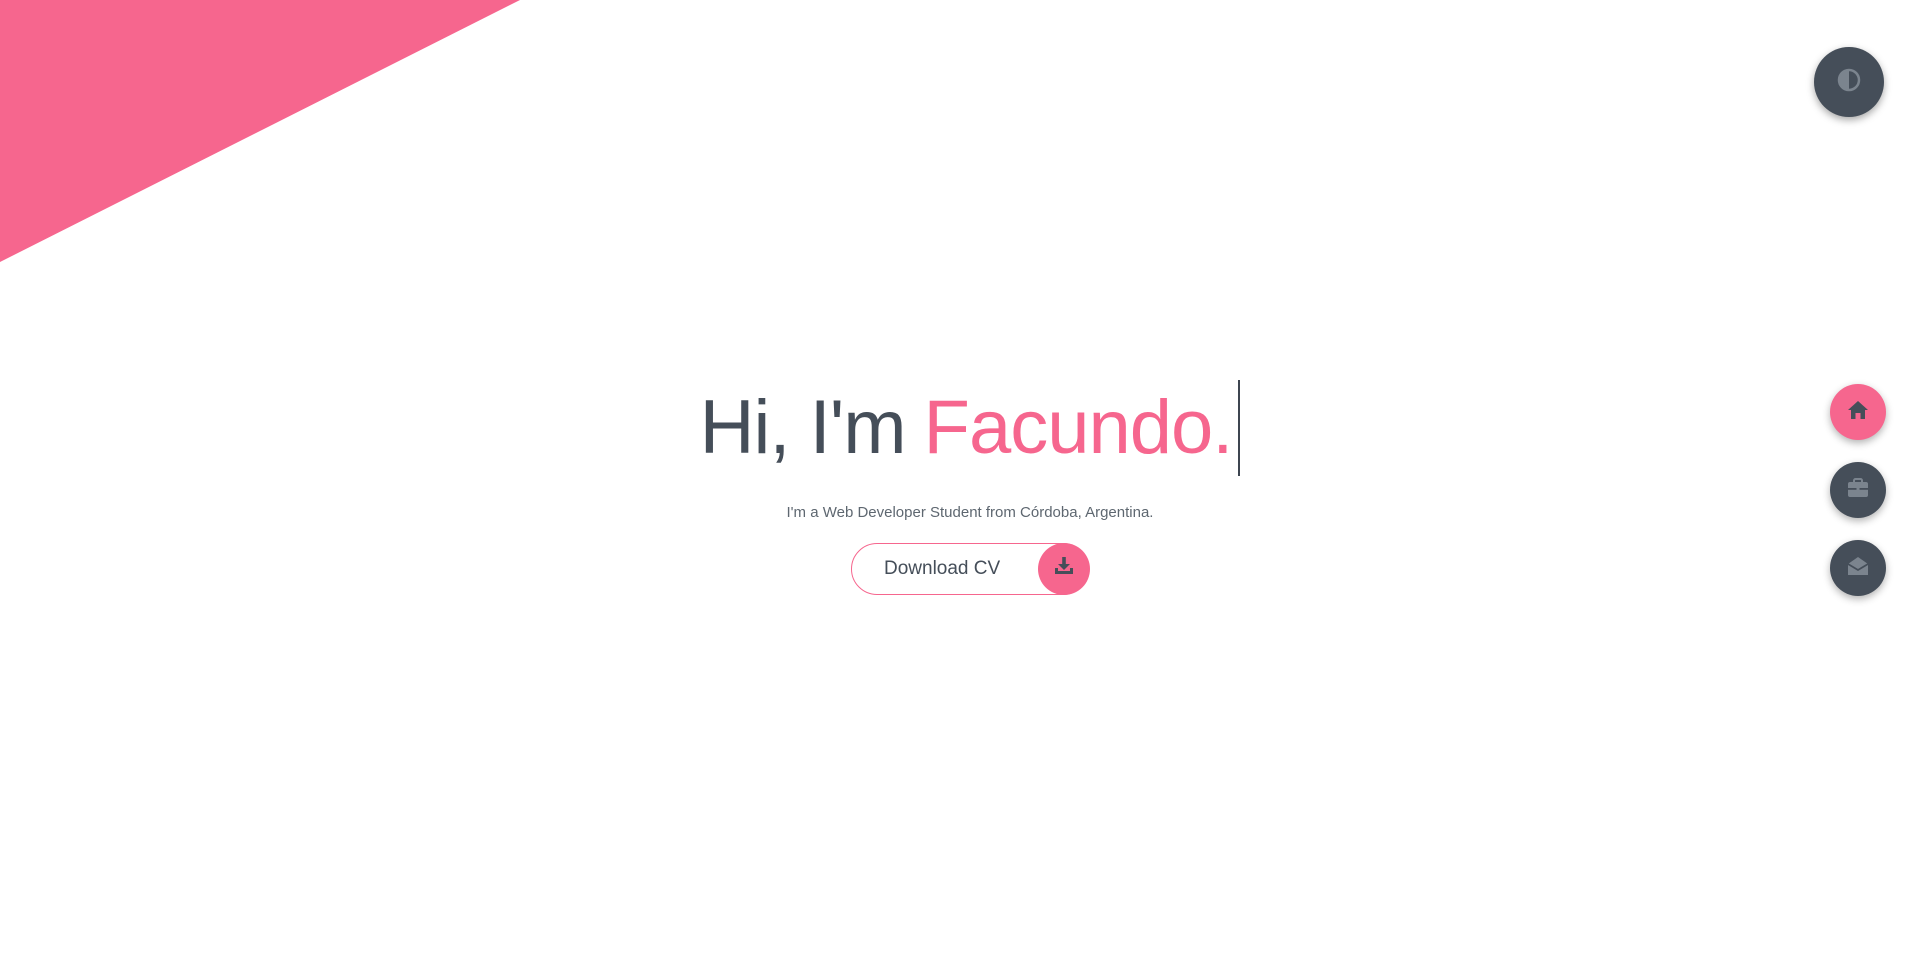  I want to click on download-cv-label: Download CV, so click(942, 568).